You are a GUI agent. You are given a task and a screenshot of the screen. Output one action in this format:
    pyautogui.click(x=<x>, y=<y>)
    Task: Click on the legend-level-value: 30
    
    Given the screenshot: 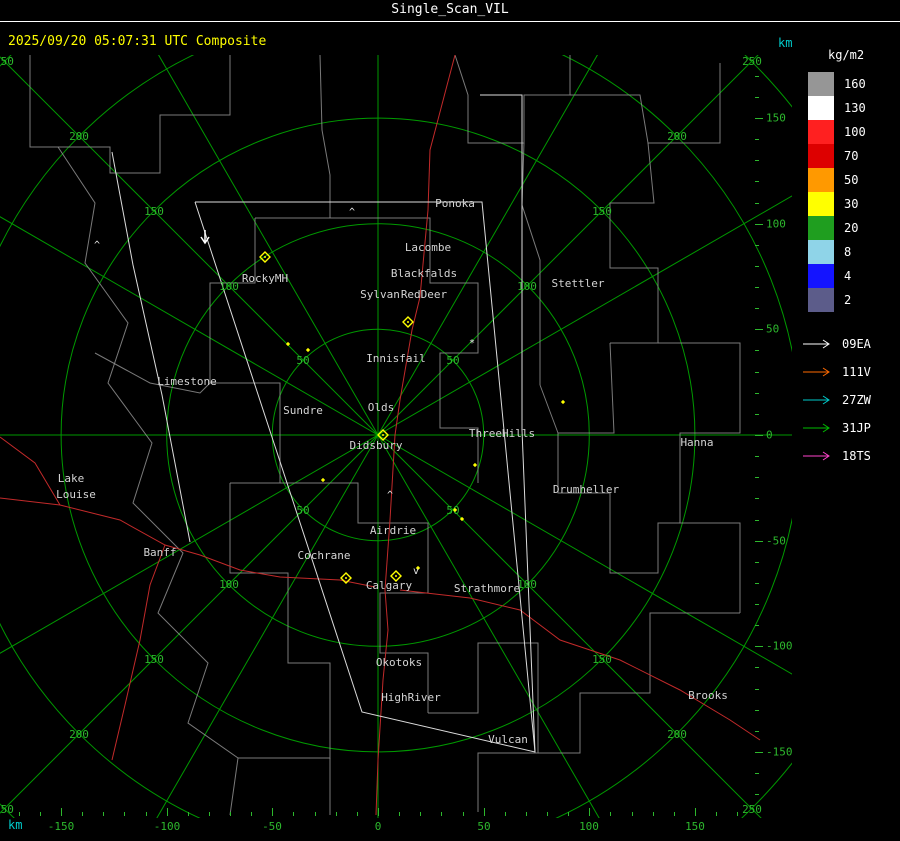 What is the action you would take?
    pyautogui.click(x=851, y=204)
    